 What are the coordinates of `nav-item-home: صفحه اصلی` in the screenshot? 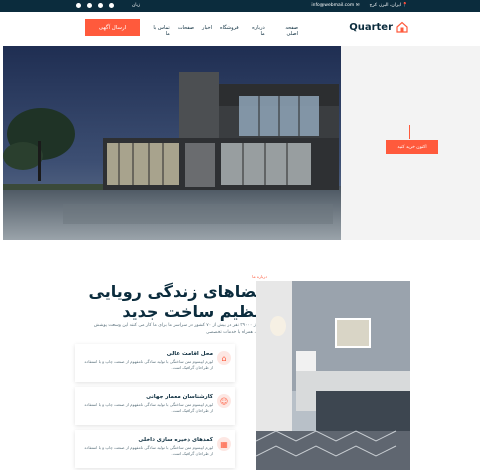 It's located at (285, 31).